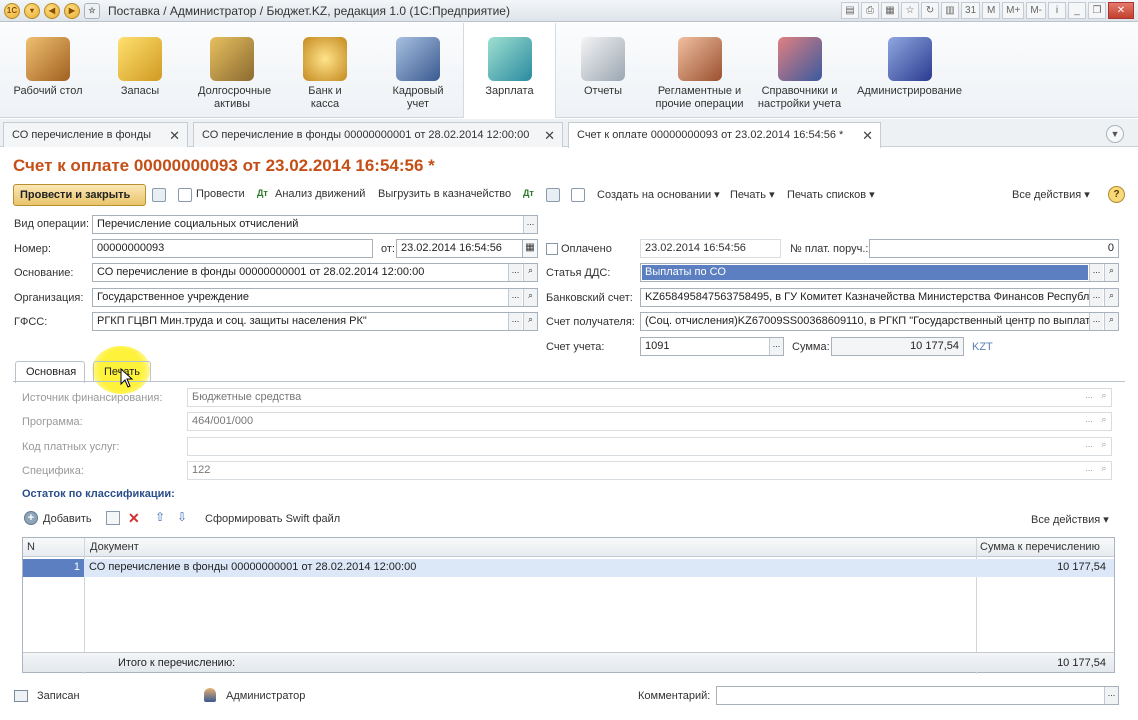  What do you see at coordinates (699, 70) in the screenshot?
I see `section-operations: Регламентные и прочие операции` at bounding box center [699, 70].